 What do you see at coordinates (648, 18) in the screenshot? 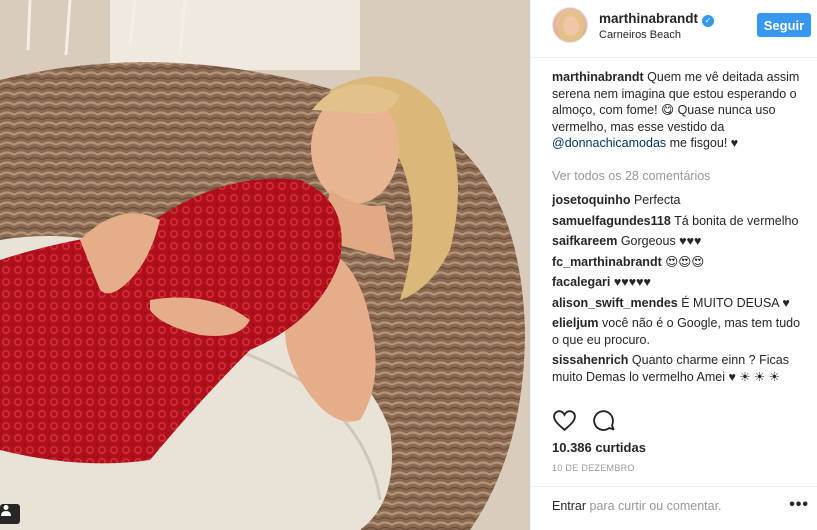
I see `author-username-text: marthinabrandt` at bounding box center [648, 18].